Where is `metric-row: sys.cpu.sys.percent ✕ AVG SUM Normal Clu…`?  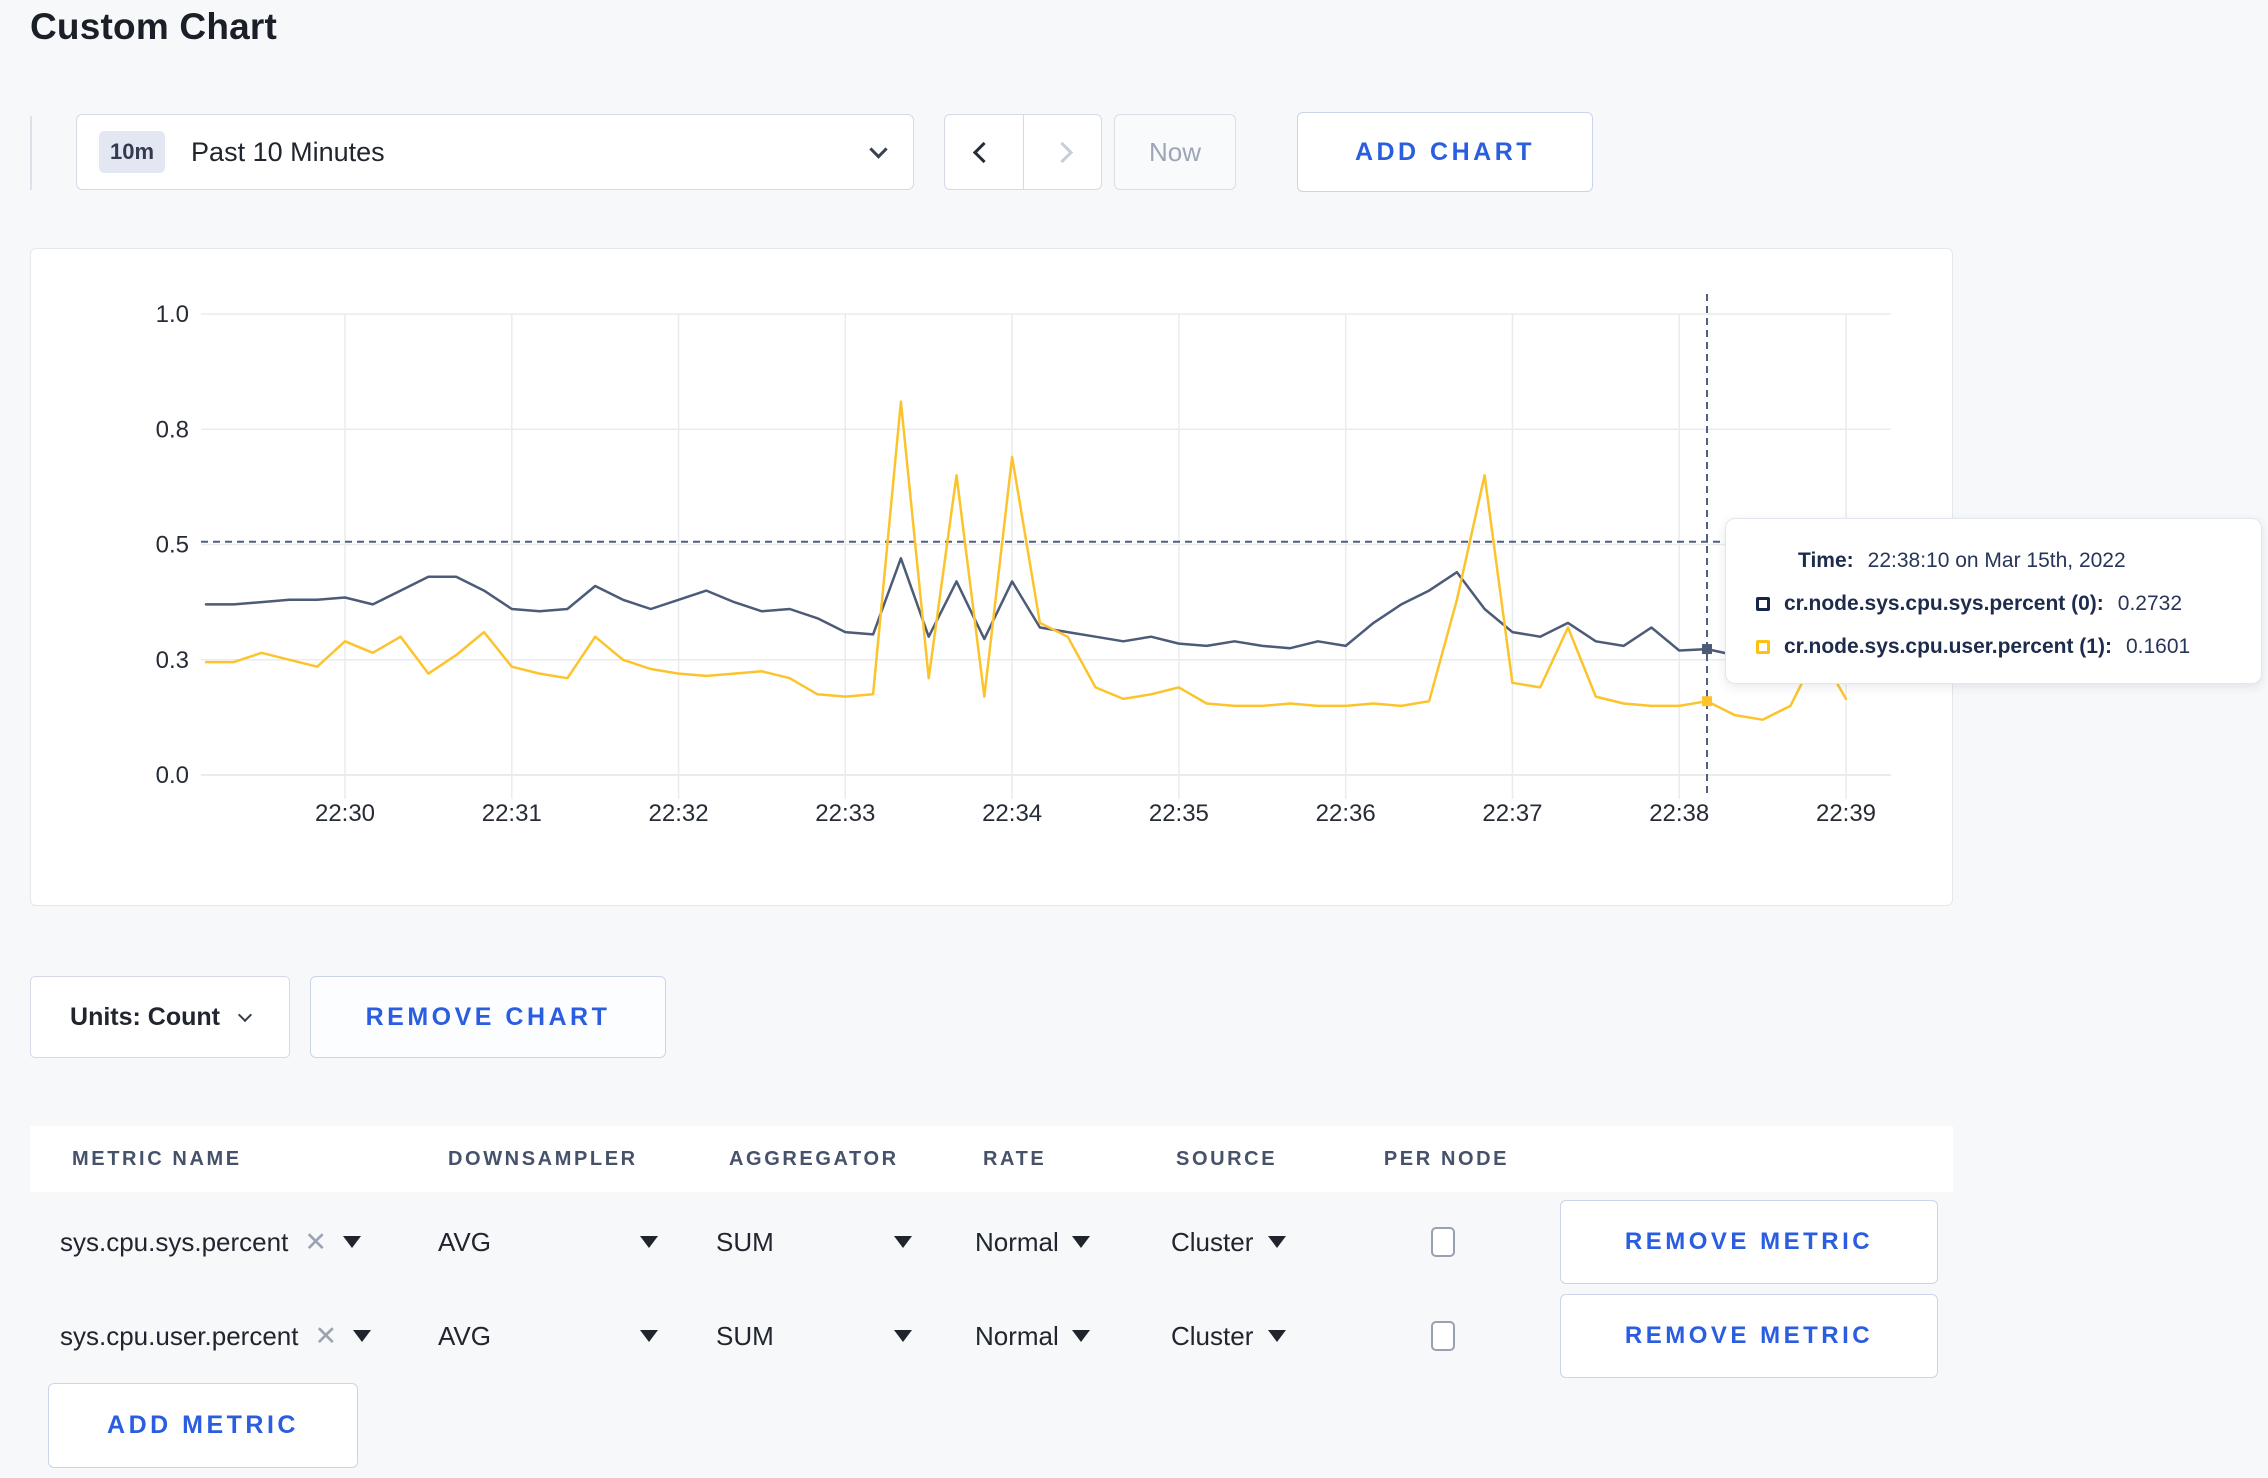
metric-row: sys.cpu.sys.percent ✕ AVG SUM Normal Clu… is located at coordinates (991, 1242).